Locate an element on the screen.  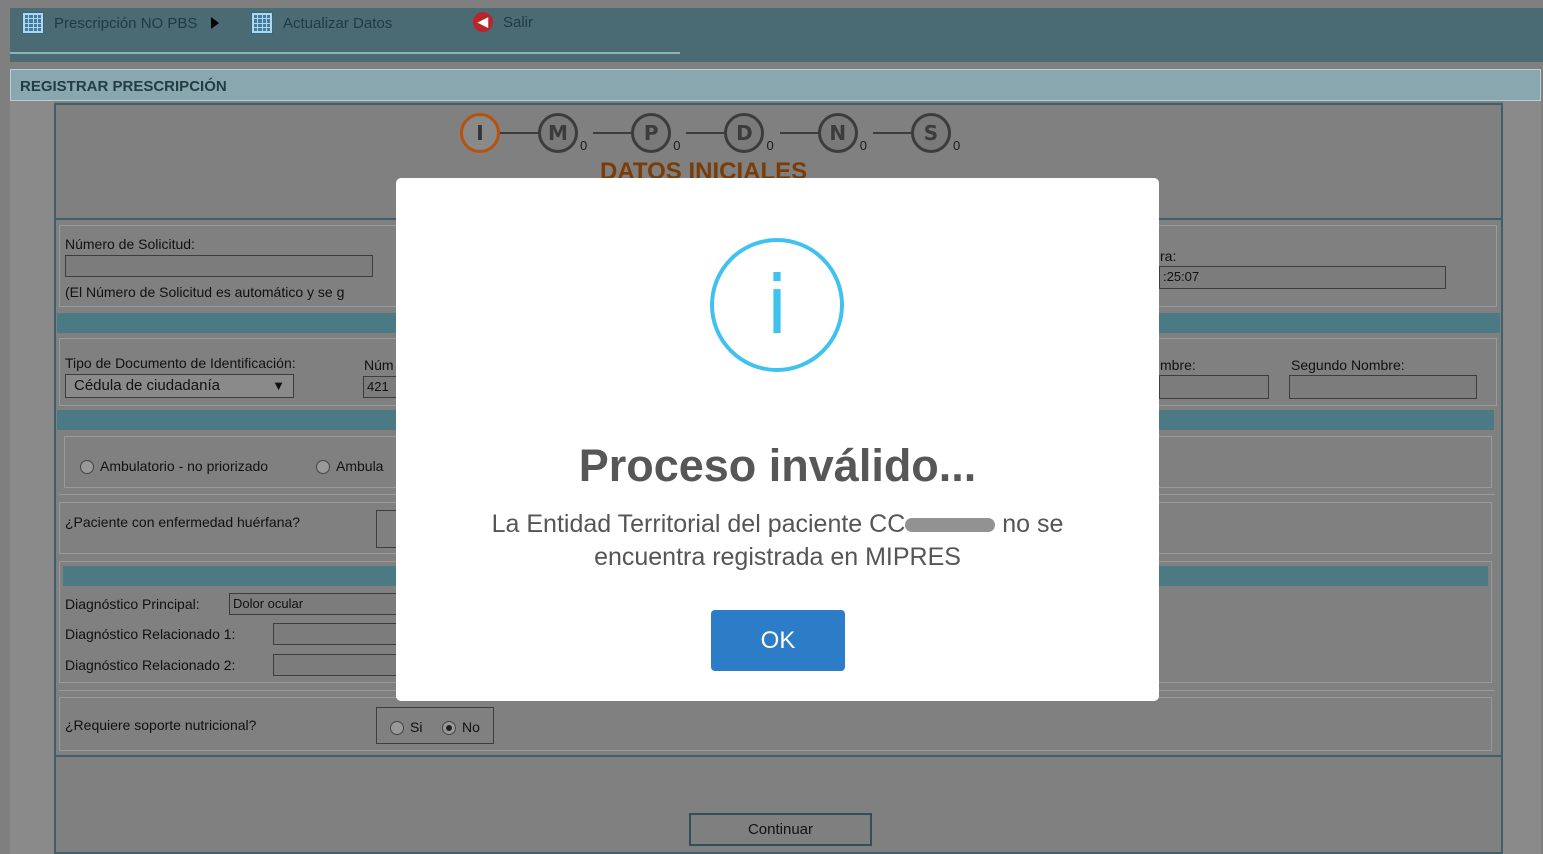
section-header: REGISTRAR PRESCRIPCIÓN is located at coordinates (775, 85).